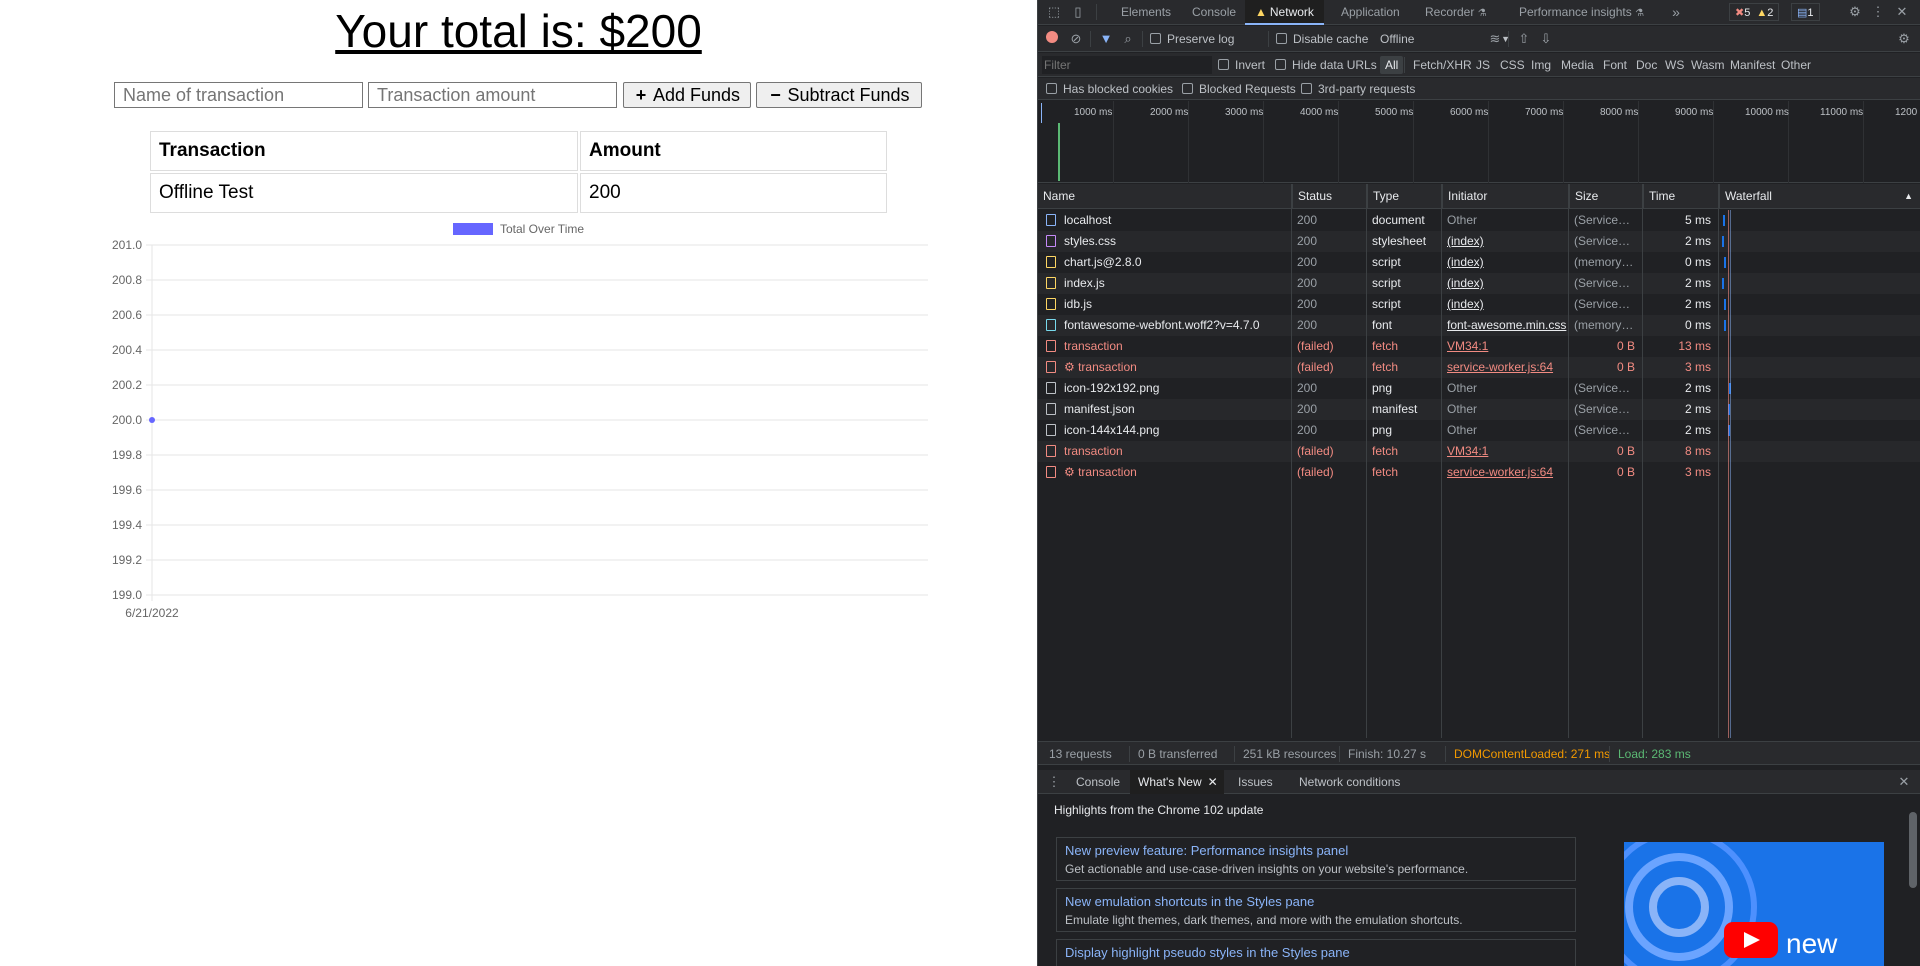  I want to click on issues-counter: ✖5 ▲2, so click(1754, 12).